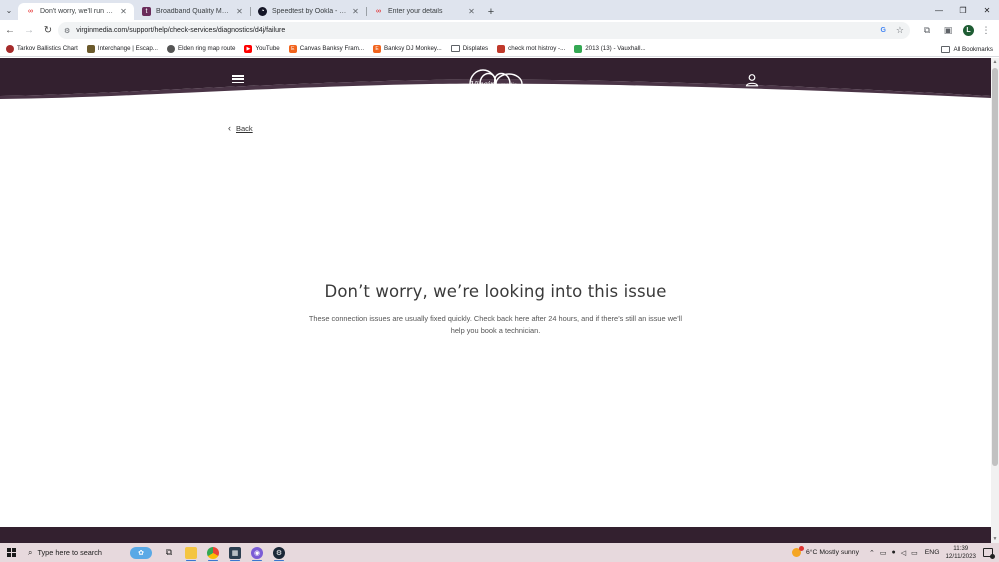 Image resolution: width=999 pixels, height=562 pixels. What do you see at coordinates (872, 553) in the screenshot?
I see `chevron-up-icon: ⌃` at bounding box center [872, 553].